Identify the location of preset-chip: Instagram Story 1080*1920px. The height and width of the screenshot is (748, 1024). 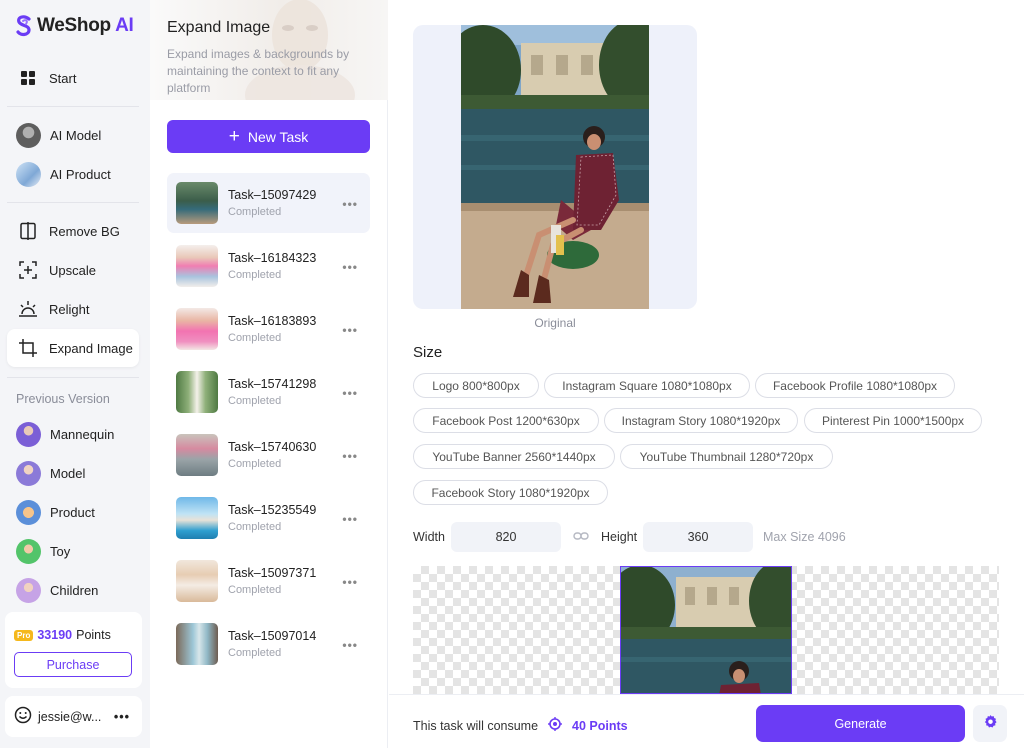
(701, 420).